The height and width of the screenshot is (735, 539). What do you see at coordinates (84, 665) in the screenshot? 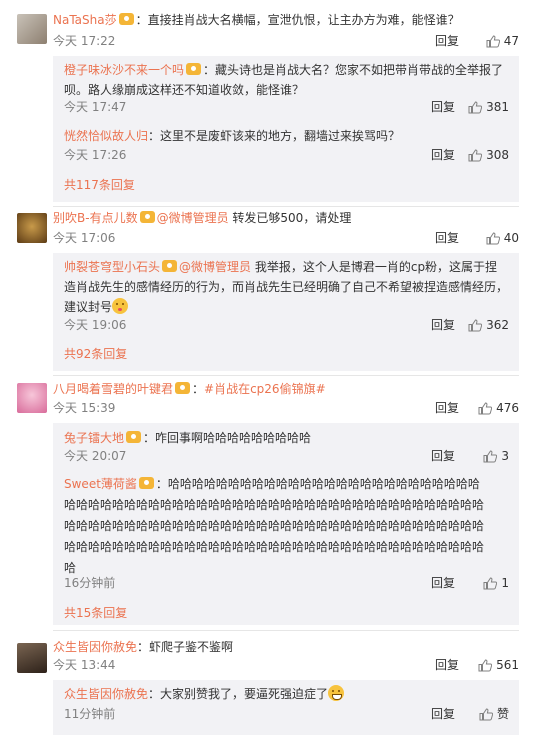
I see `comment-time: 今天 13:44` at bounding box center [84, 665].